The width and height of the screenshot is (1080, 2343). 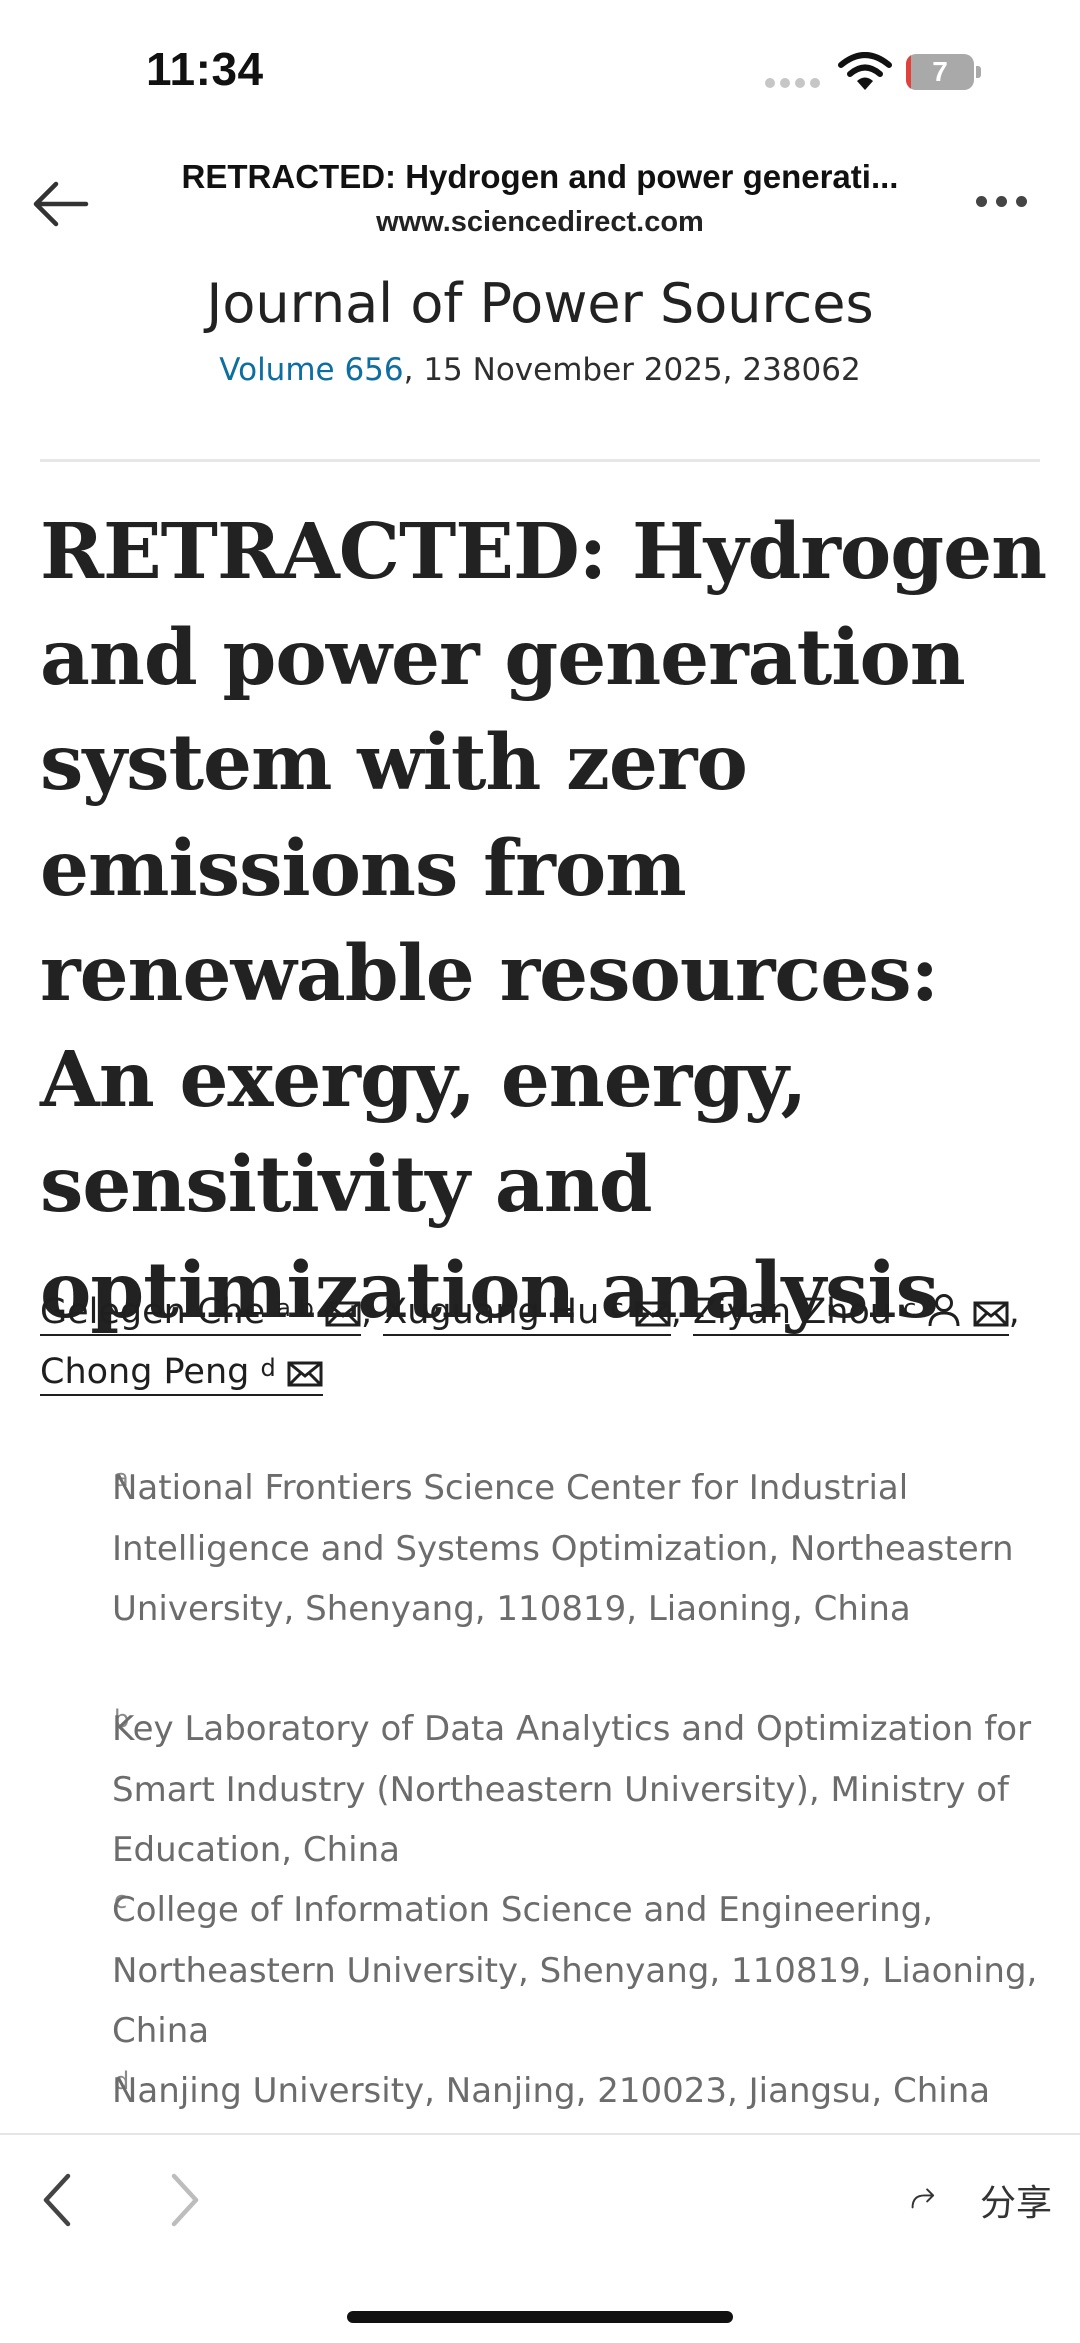 What do you see at coordinates (632, 370) in the screenshot?
I see `publication-date-id: , 15 November 2025, 238062` at bounding box center [632, 370].